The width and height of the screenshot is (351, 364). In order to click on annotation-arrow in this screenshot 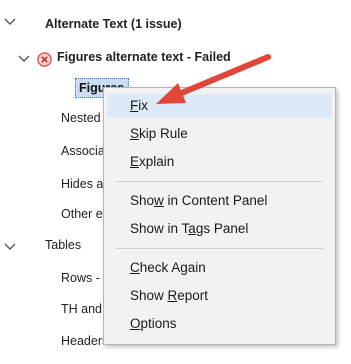, I will do `click(213, 79)`.